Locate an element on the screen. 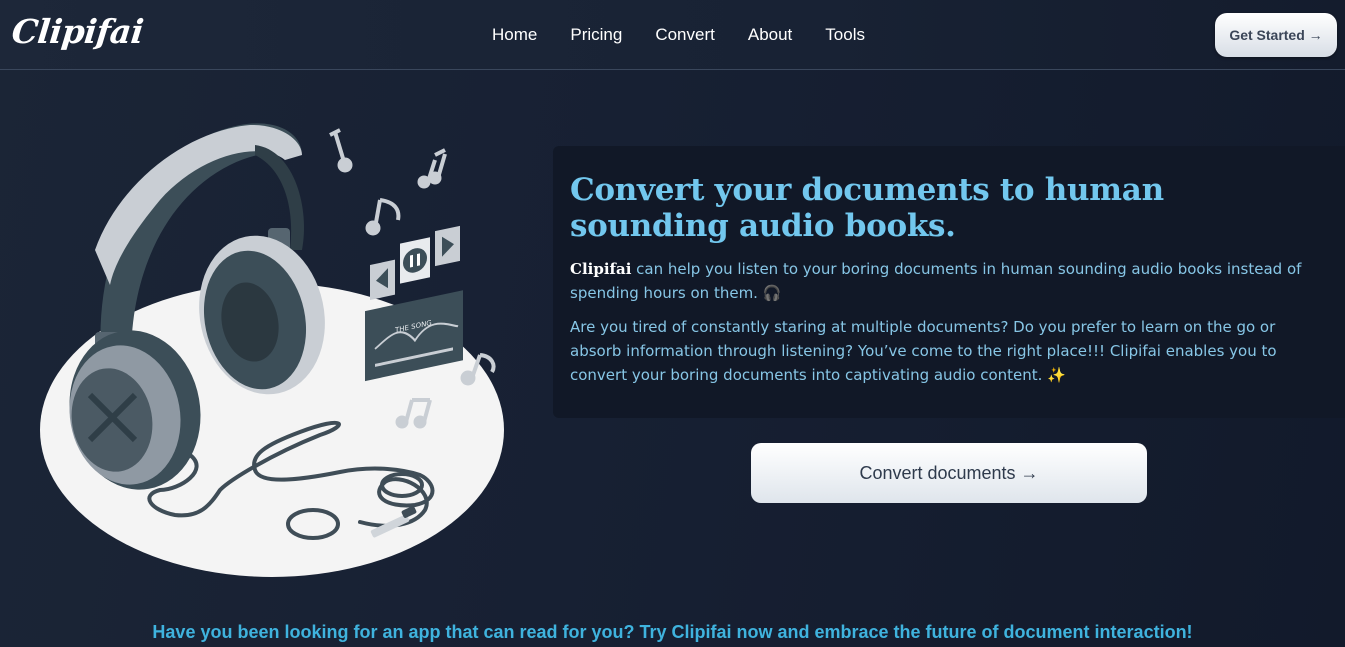 The width and height of the screenshot is (1345, 647). nav-link-tools: Tools is located at coordinates (845, 35).